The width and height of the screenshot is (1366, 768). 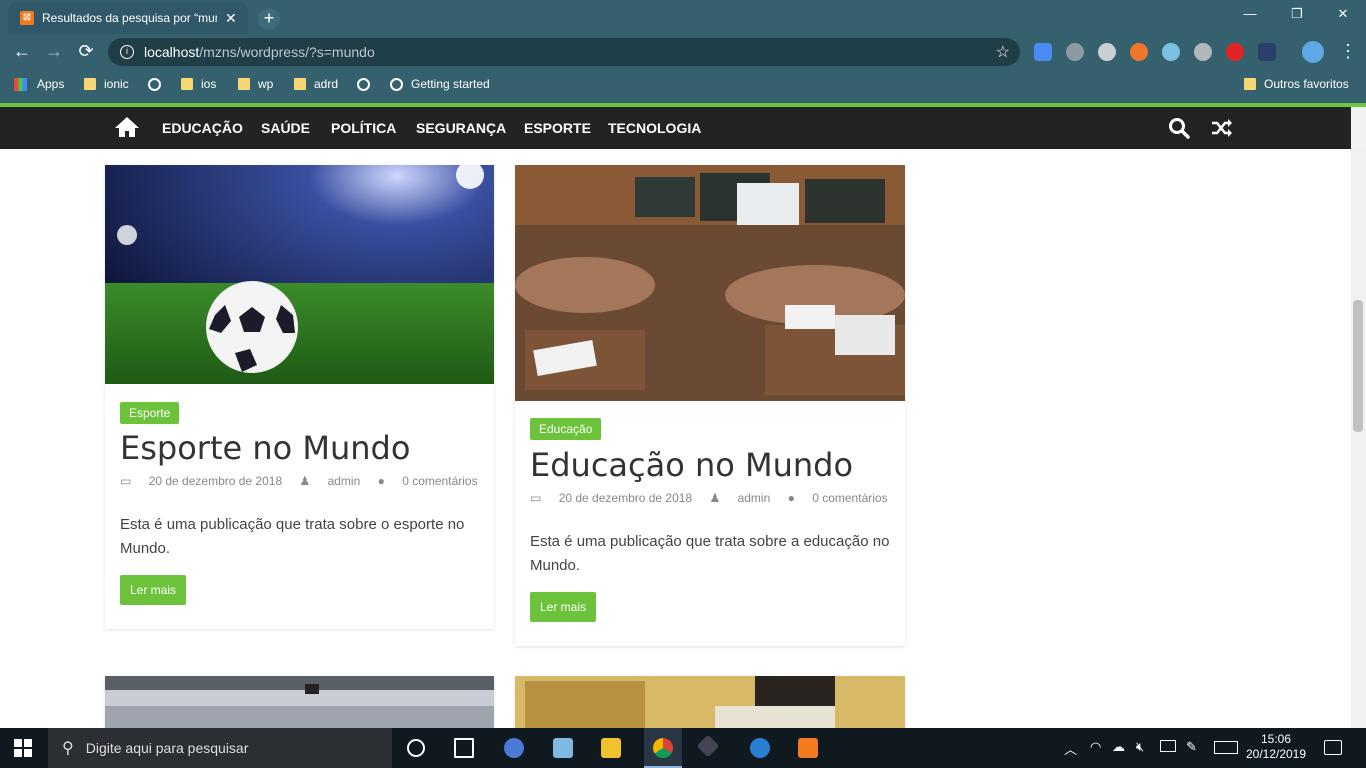 What do you see at coordinates (1313, 52) in the screenshot?
I see `profile-avatar` at bounding box center [1313, 52].